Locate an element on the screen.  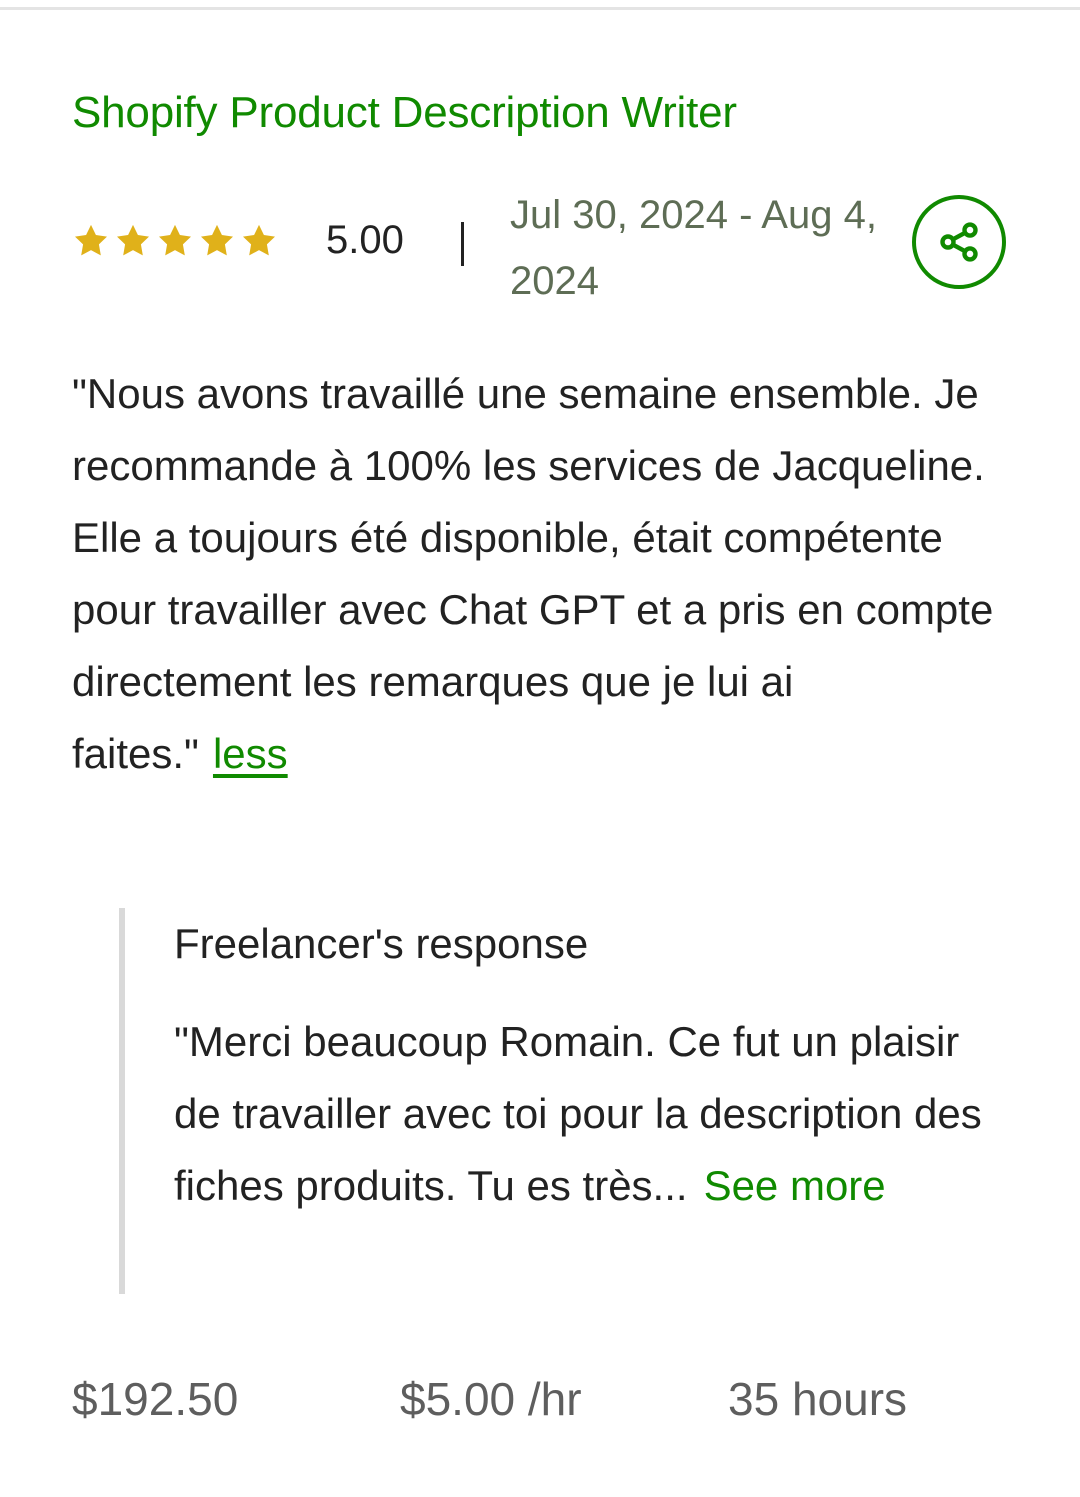
rating-value: 5.00 is located at coordinates (365, 240).